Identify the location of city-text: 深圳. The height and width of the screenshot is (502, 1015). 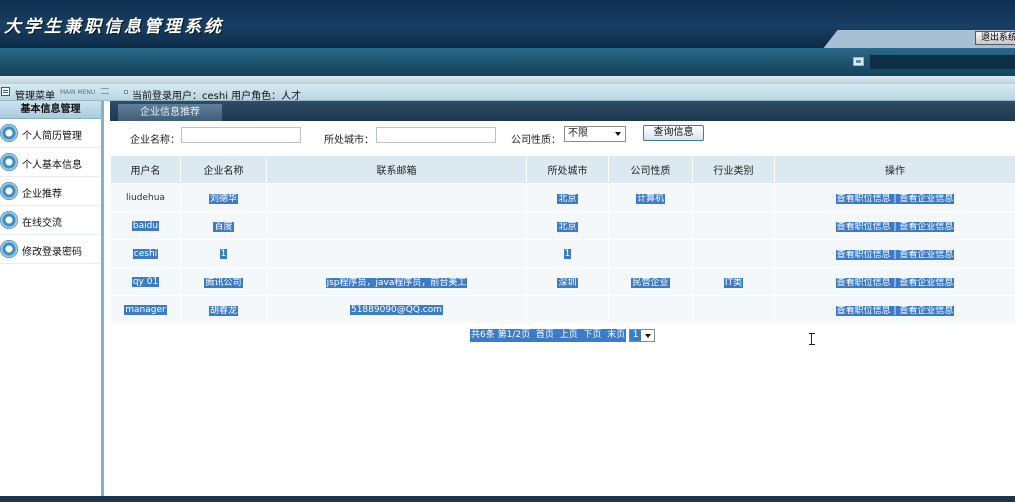
(567, 283).